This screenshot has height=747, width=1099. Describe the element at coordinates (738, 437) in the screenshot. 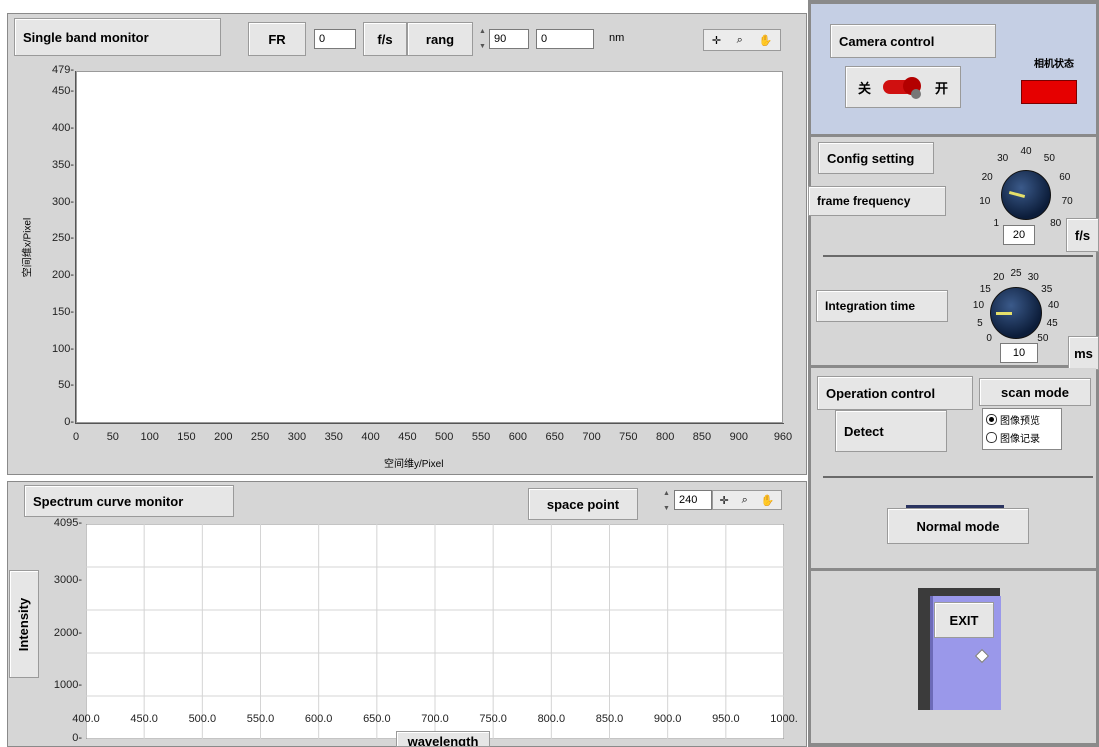

I see `x-tick-label: 900` at that location.